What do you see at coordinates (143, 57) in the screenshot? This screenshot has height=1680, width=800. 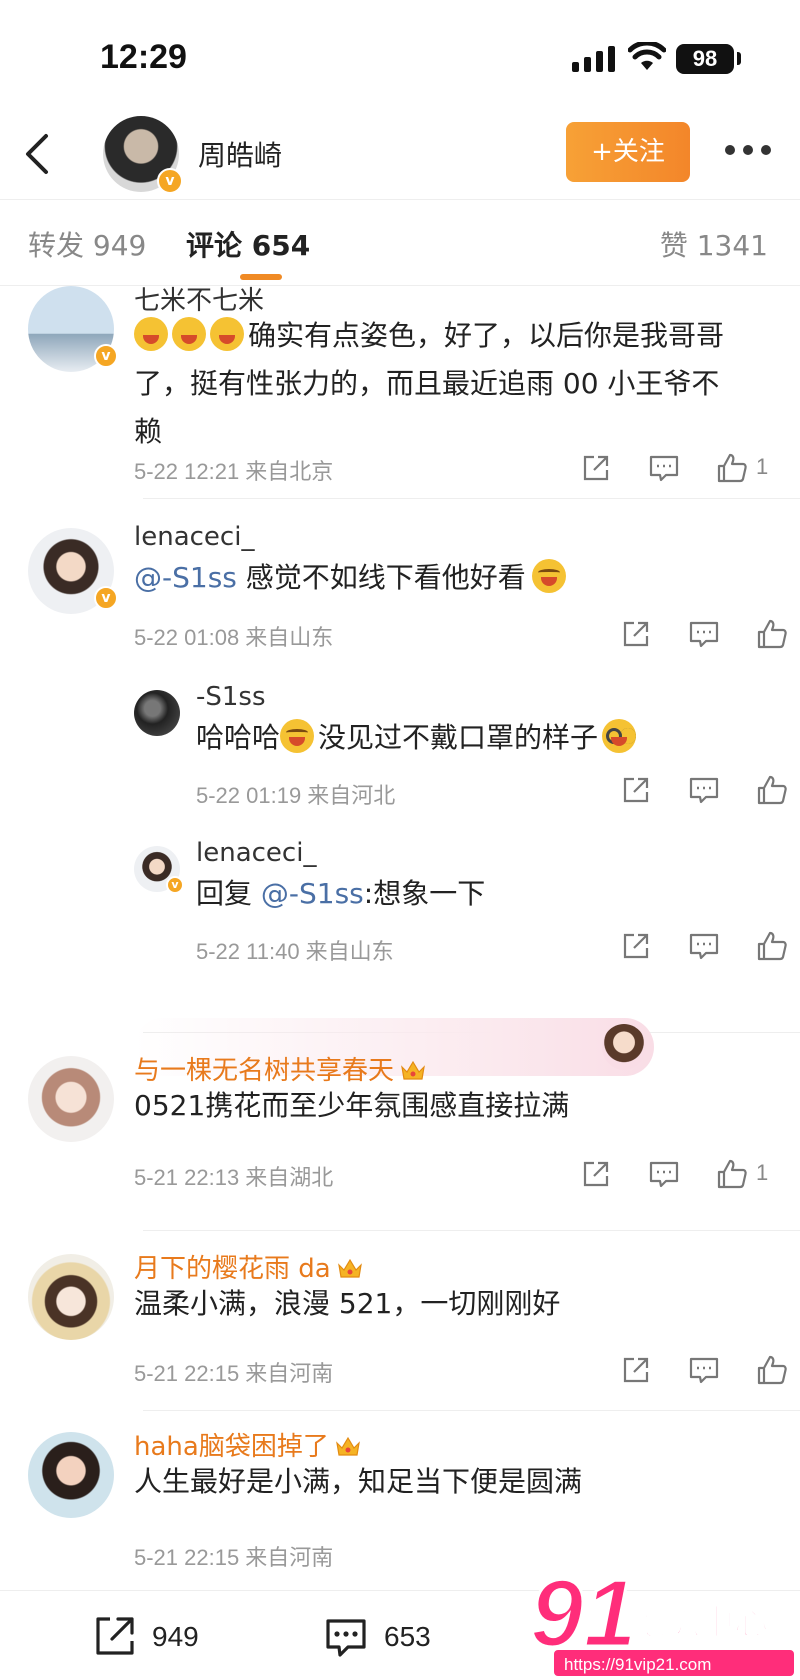 I see `status-time: 12:29` at bounding box center [143, 57].